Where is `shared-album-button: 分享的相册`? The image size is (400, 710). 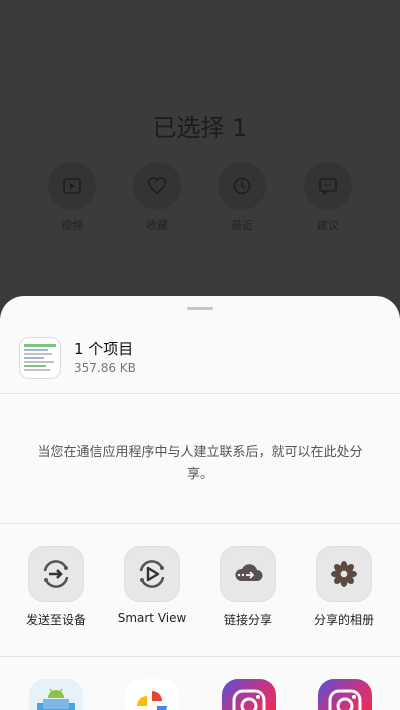
shared-album-button: 分享的相册 is located at coordinates (344, 587).